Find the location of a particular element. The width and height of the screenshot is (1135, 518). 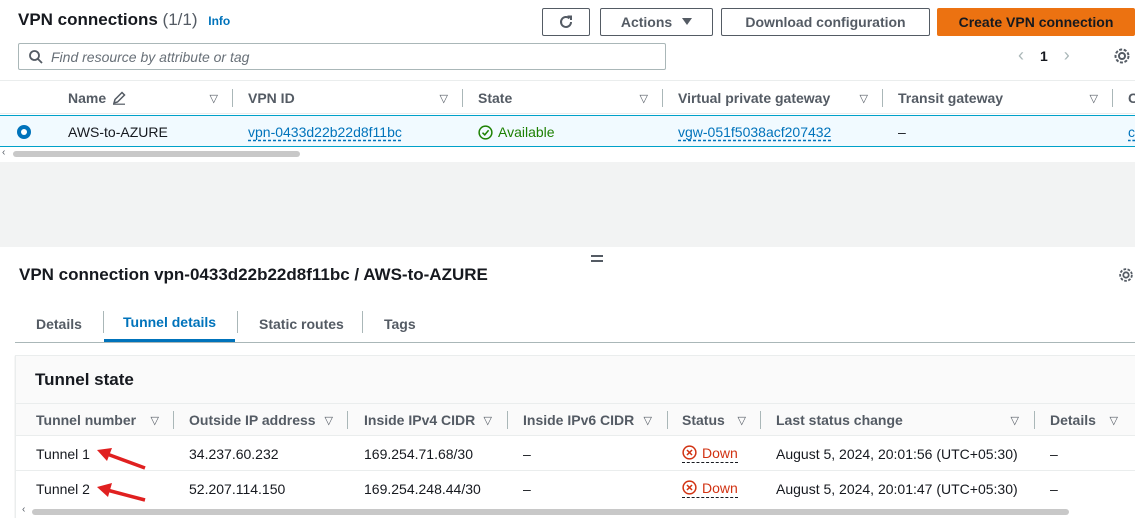

page-number: 1 is located at coordinates (1044, 56).